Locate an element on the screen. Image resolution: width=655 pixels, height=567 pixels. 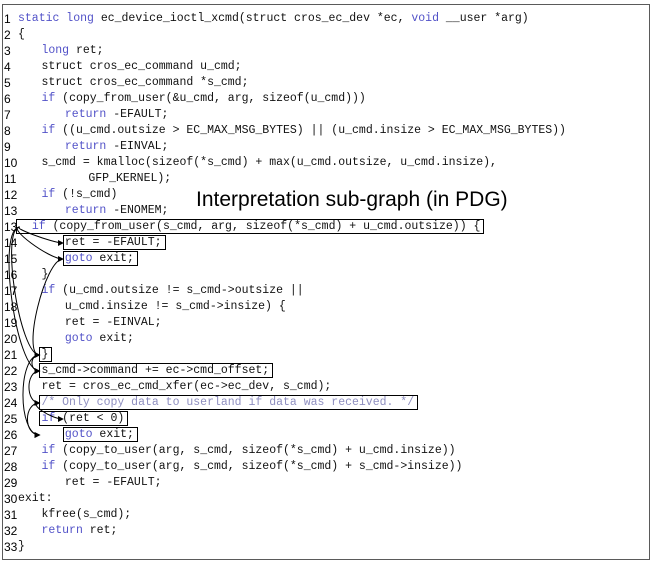
subgraph-title: Interpretation sub-graph (in PDG) is located at coordinates (352, 200).